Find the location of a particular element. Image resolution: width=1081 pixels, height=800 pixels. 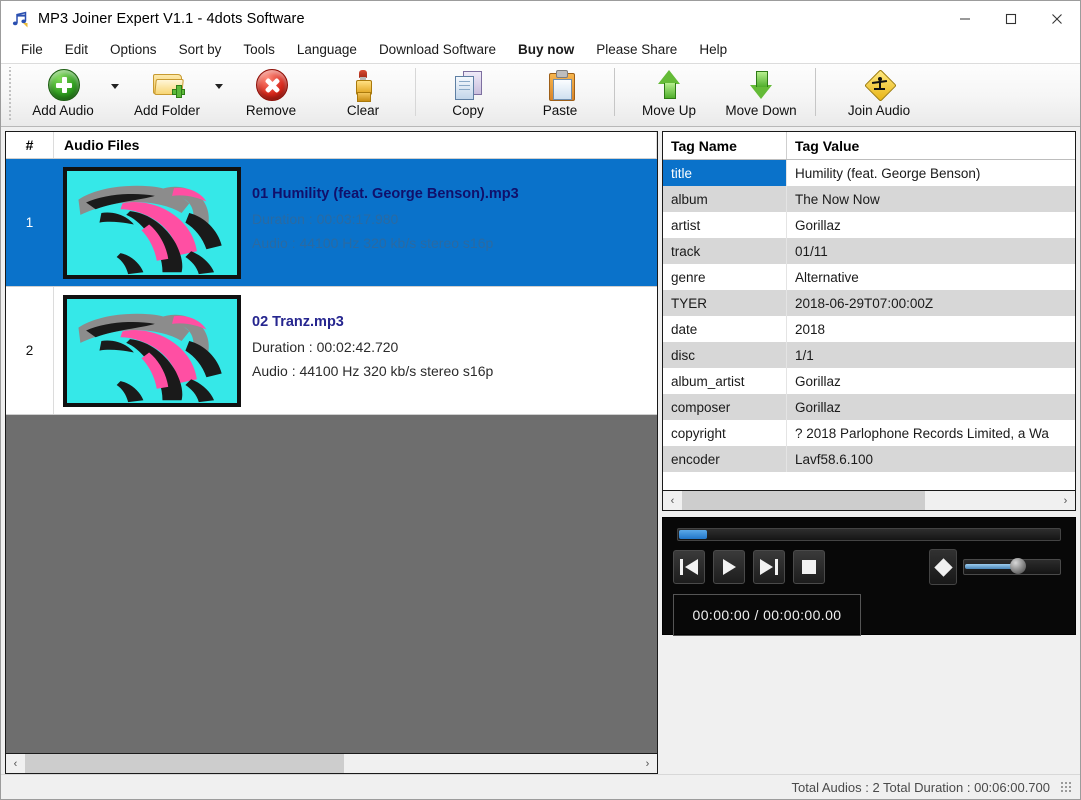

resize-grip is located at coordinates (1066, 787).